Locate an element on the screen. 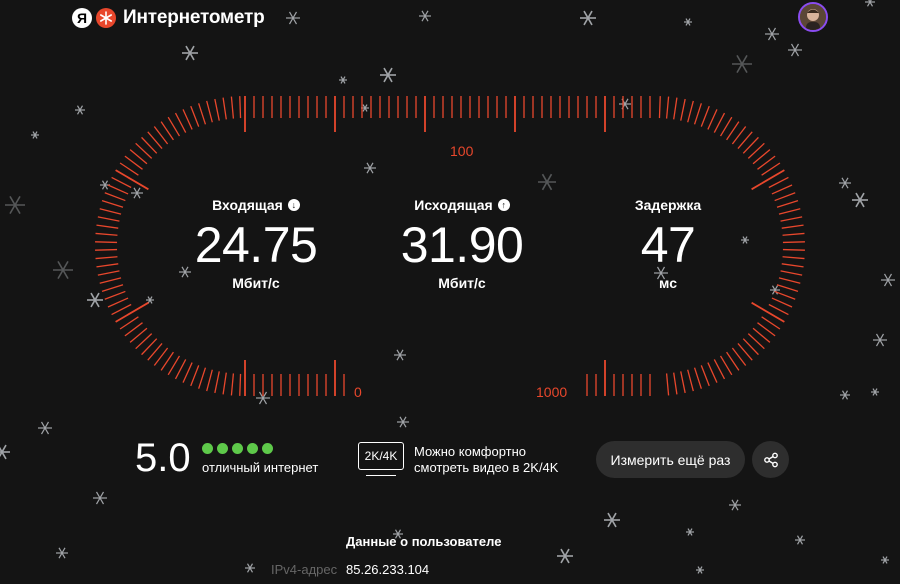 Image resolution: width=900 pixels, height=584 pixels. share-icon is located at coordinates (770, 459).